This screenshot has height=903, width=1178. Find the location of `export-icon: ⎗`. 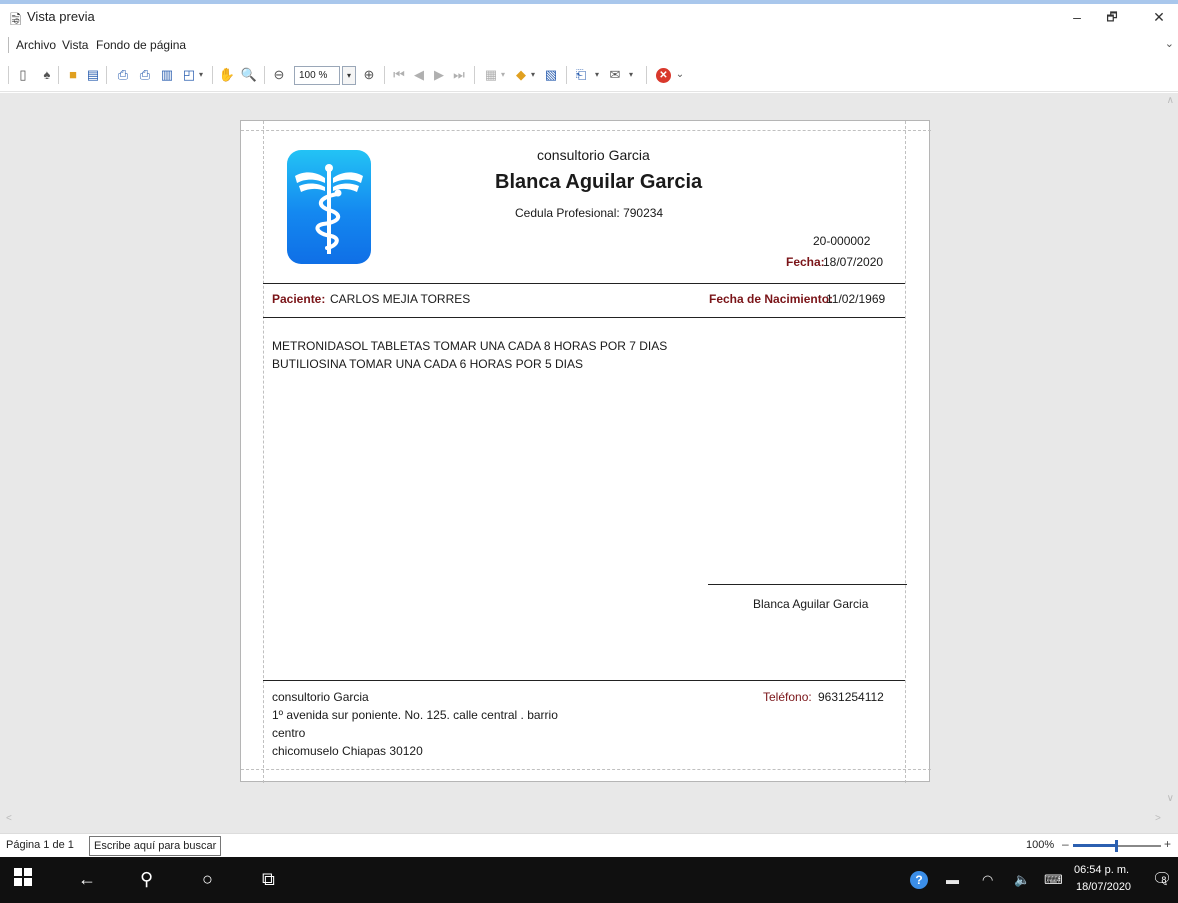

export-icon: ⎗ is located at coordinates (581, 75).